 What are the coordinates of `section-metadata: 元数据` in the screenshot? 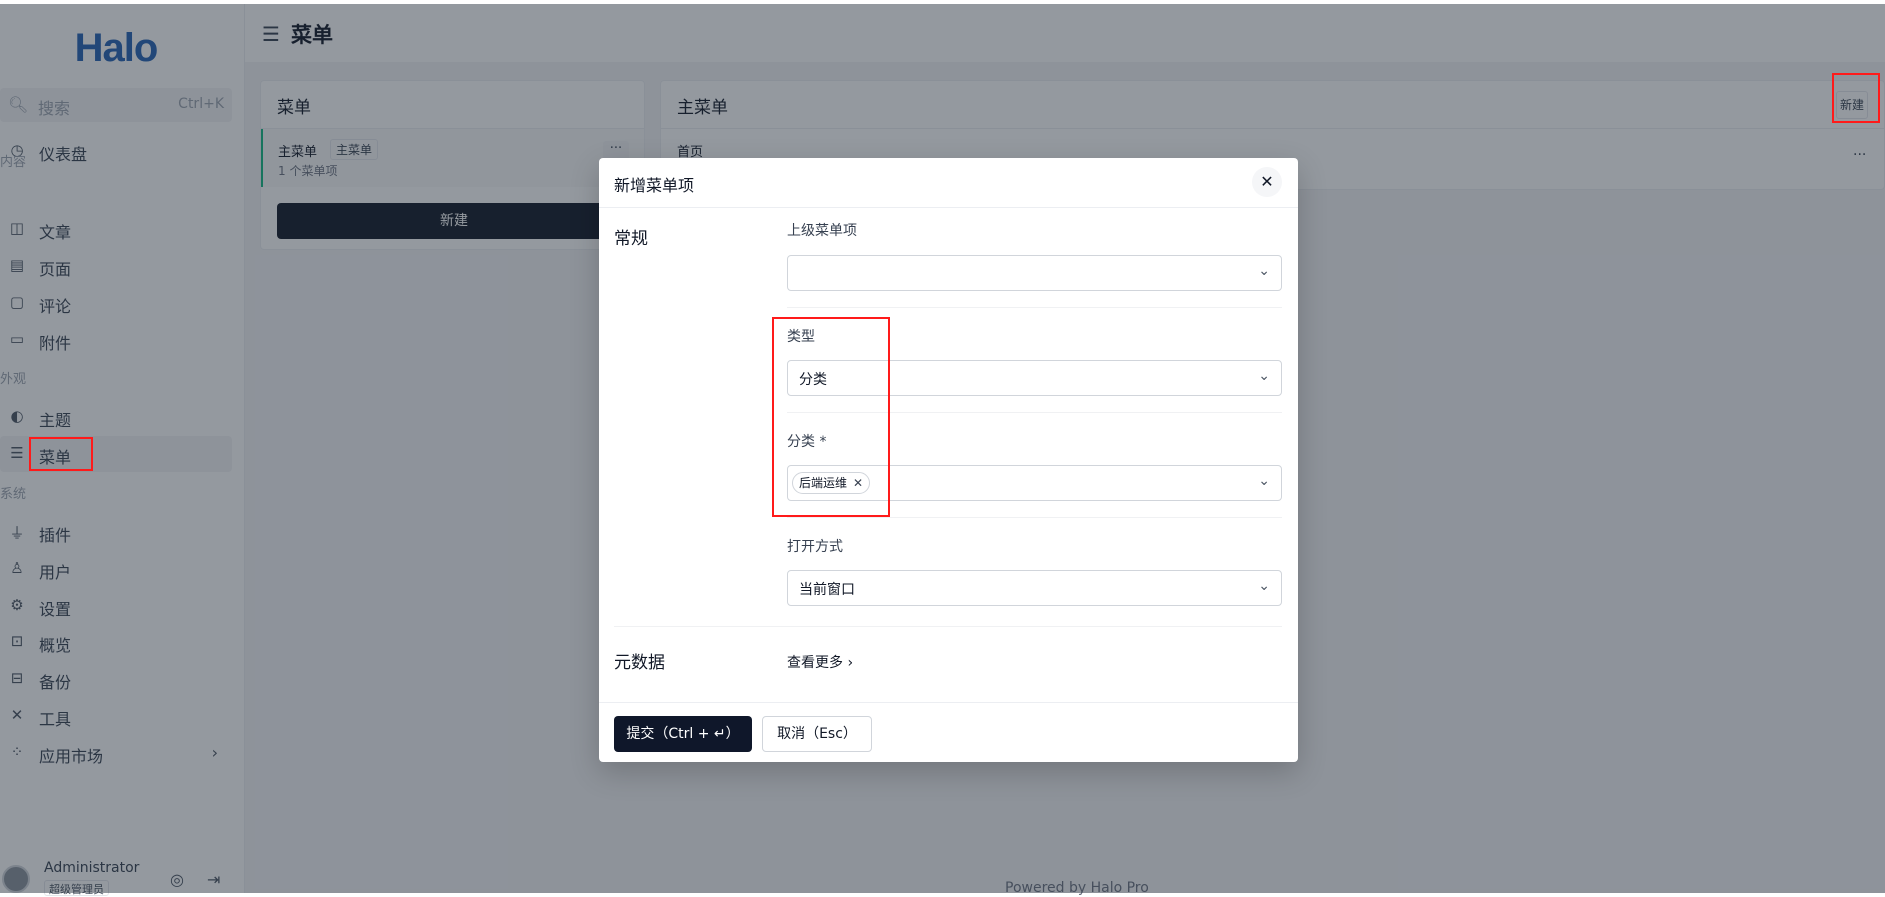 It's located at (639, 663).